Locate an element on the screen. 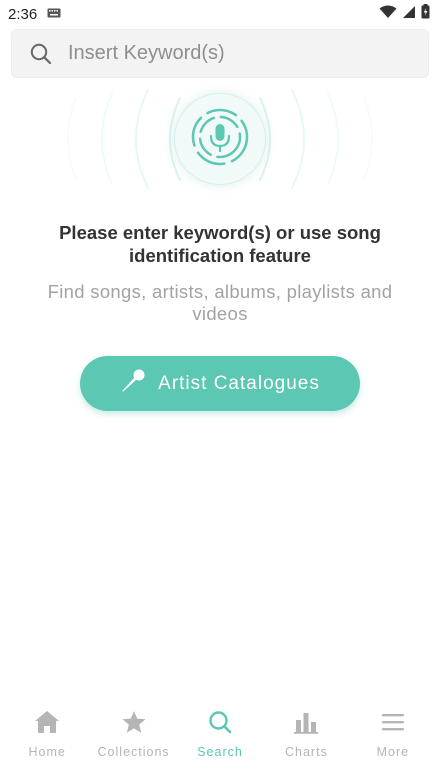 The height and width of the screenshot is (770, 440). nav-label-collections: Collections is located at coordinates (133, 752).